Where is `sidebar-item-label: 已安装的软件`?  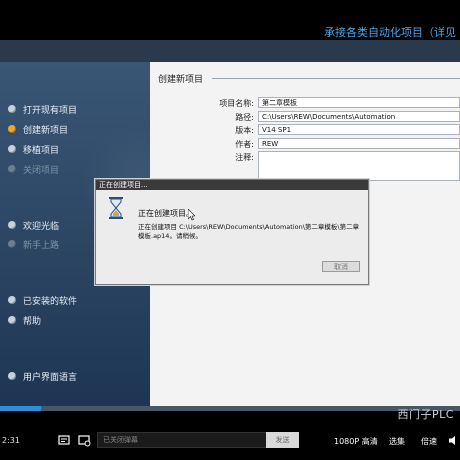 sidebar-item-label: 已安装的软件 is located at coordinates (50, 301).